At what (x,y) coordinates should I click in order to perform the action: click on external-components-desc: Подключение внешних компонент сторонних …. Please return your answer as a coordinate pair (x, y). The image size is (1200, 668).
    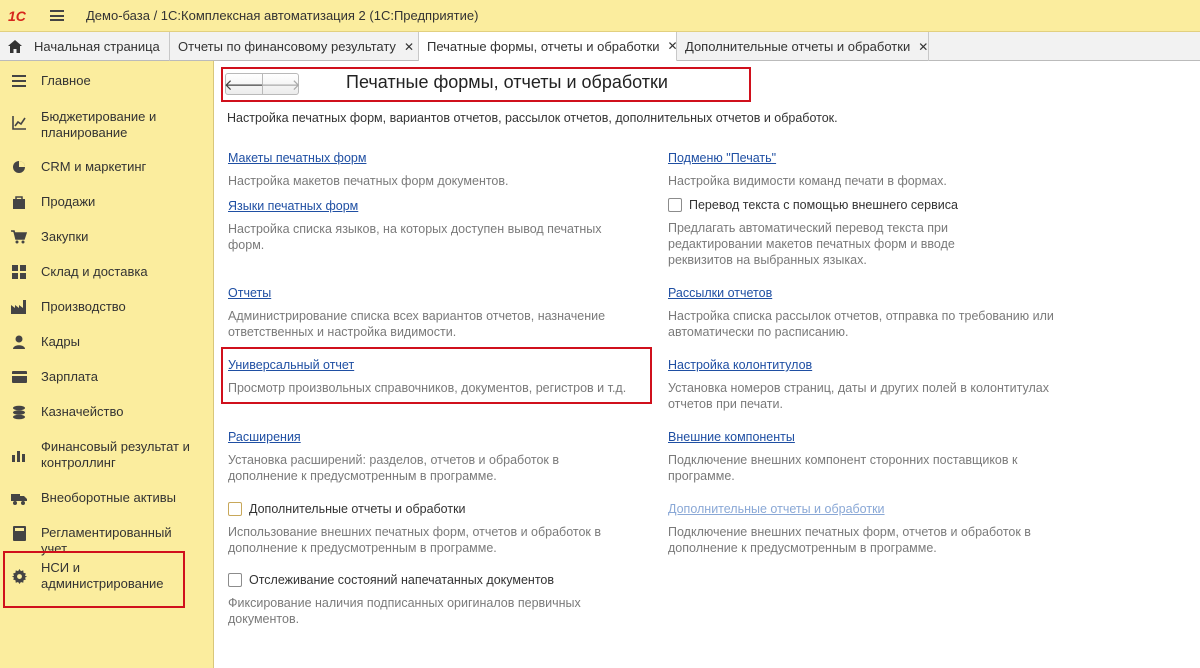
    Looking at the image, I should click on (843, 468).